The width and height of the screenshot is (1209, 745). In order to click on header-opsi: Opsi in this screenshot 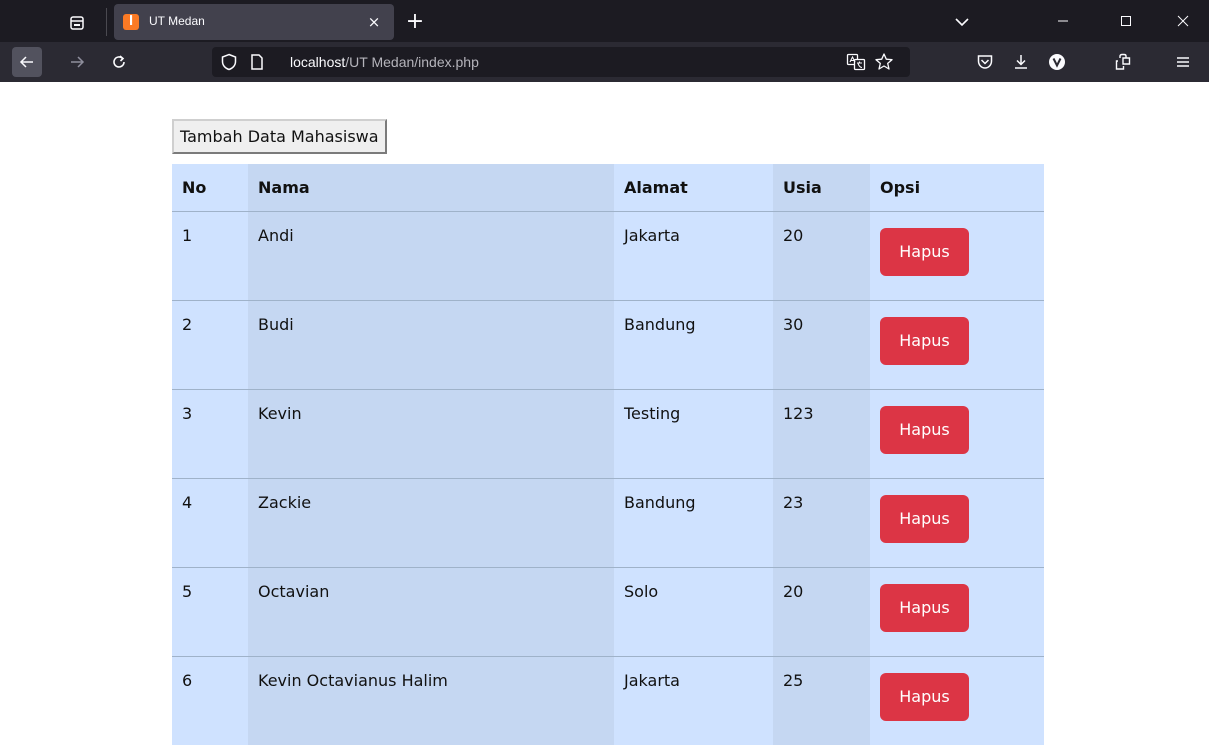, I will do `click(957, 188)`.